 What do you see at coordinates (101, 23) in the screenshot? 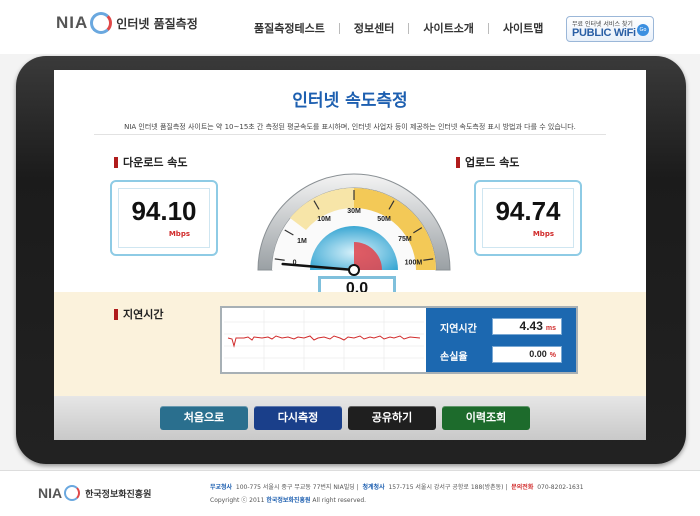
I see `logo-swirl-icon` at bounding box center [101, 23].